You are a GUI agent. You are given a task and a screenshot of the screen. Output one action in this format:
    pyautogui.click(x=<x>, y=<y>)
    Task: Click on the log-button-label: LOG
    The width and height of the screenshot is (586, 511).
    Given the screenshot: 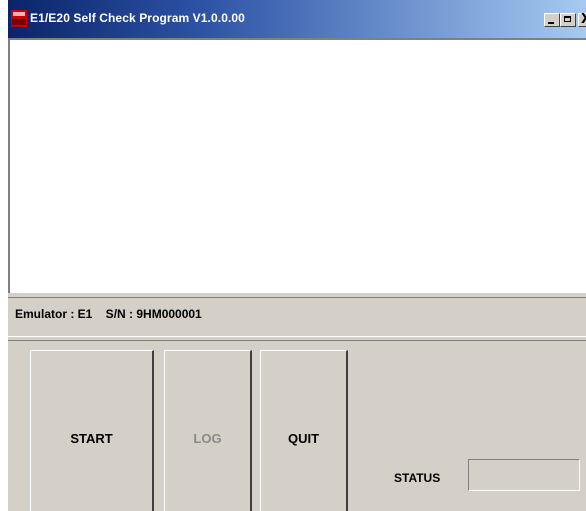 What is the action you would take?
    pyautogui.click(x=207, y=438)
    